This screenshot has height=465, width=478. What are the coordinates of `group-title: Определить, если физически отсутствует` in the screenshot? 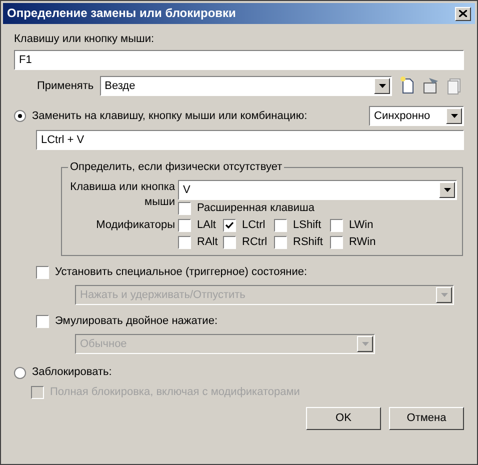 It's located at (176, 167).